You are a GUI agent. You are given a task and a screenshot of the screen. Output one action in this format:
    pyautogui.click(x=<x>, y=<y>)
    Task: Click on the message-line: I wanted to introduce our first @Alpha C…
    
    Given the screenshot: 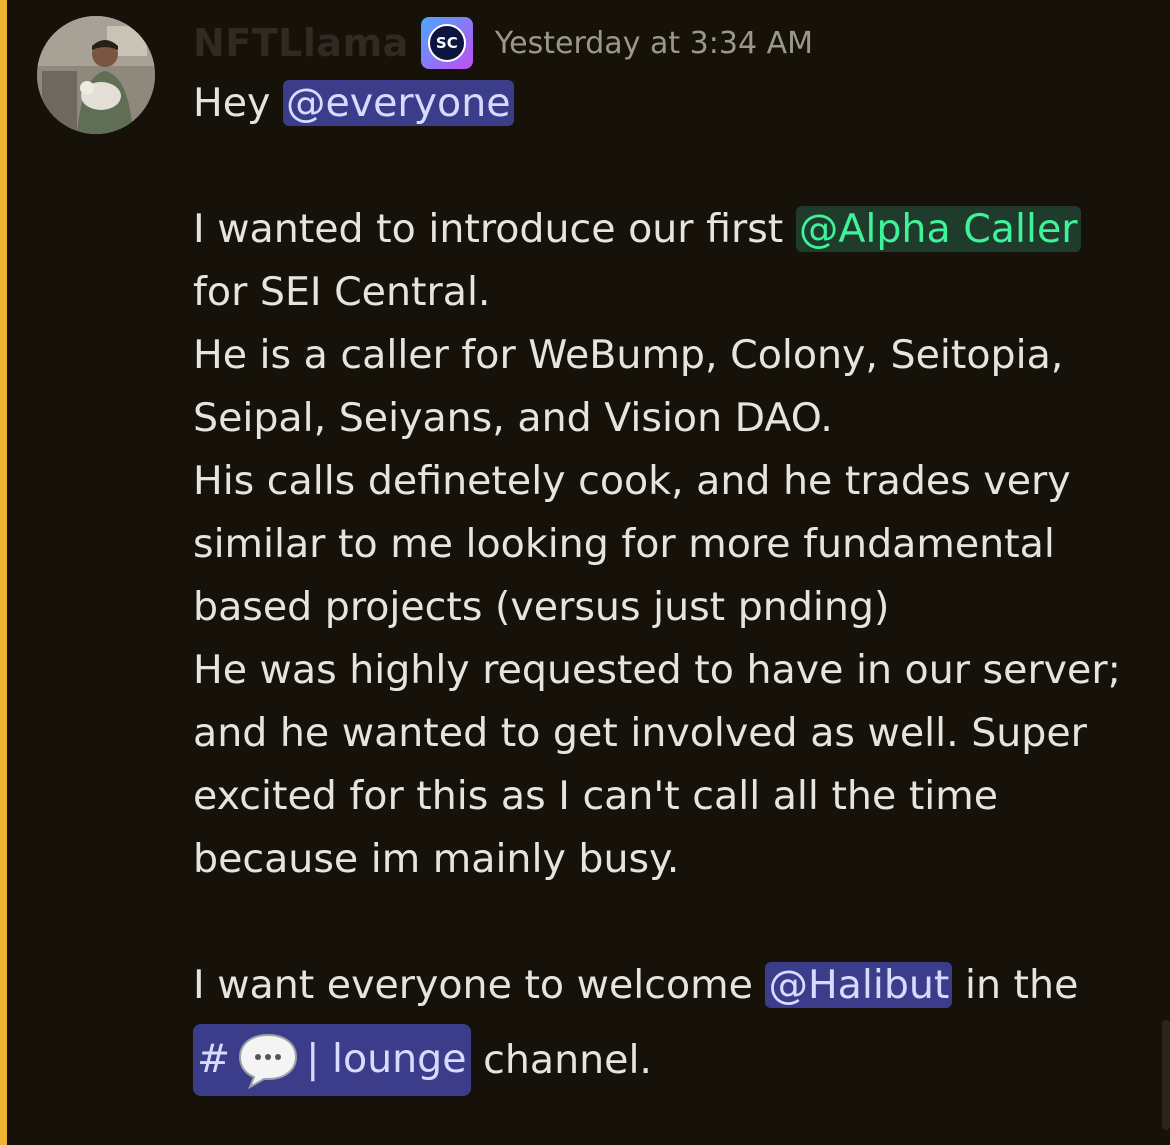 What is the action you would take?
    pyautogui.click(x=665, y=229)
    